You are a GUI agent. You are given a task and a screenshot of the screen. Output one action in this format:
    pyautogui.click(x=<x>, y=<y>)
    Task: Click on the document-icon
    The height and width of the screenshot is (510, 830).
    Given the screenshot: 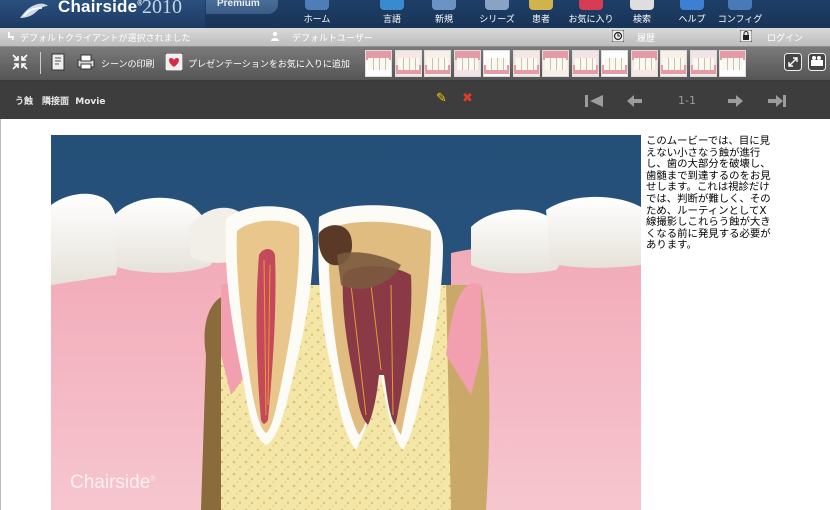 What is the action you would take?
    pyautogui.click(x=58, y=62)
    